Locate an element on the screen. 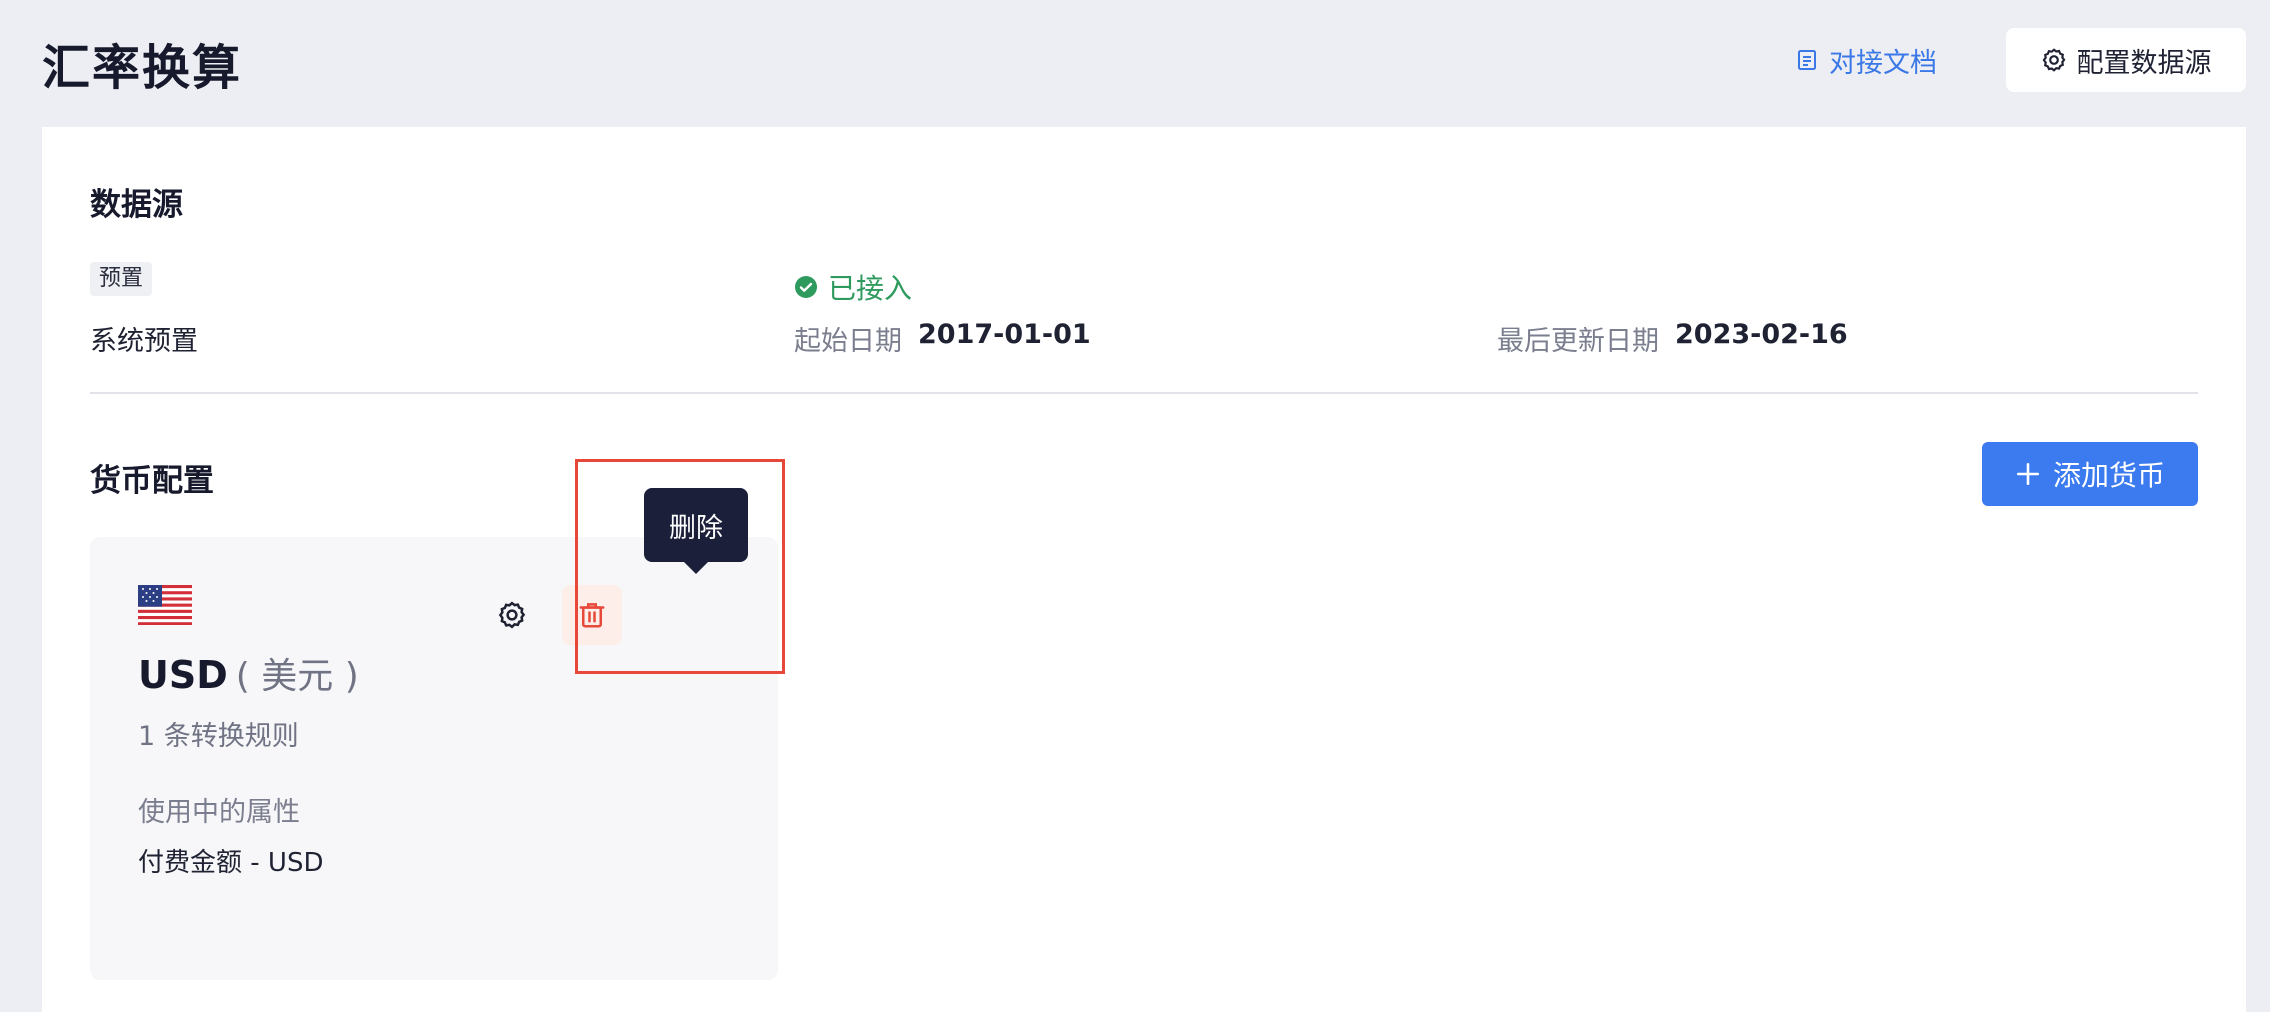  config-button-label: 配置数据源 is located at coordinates (2144, 63).